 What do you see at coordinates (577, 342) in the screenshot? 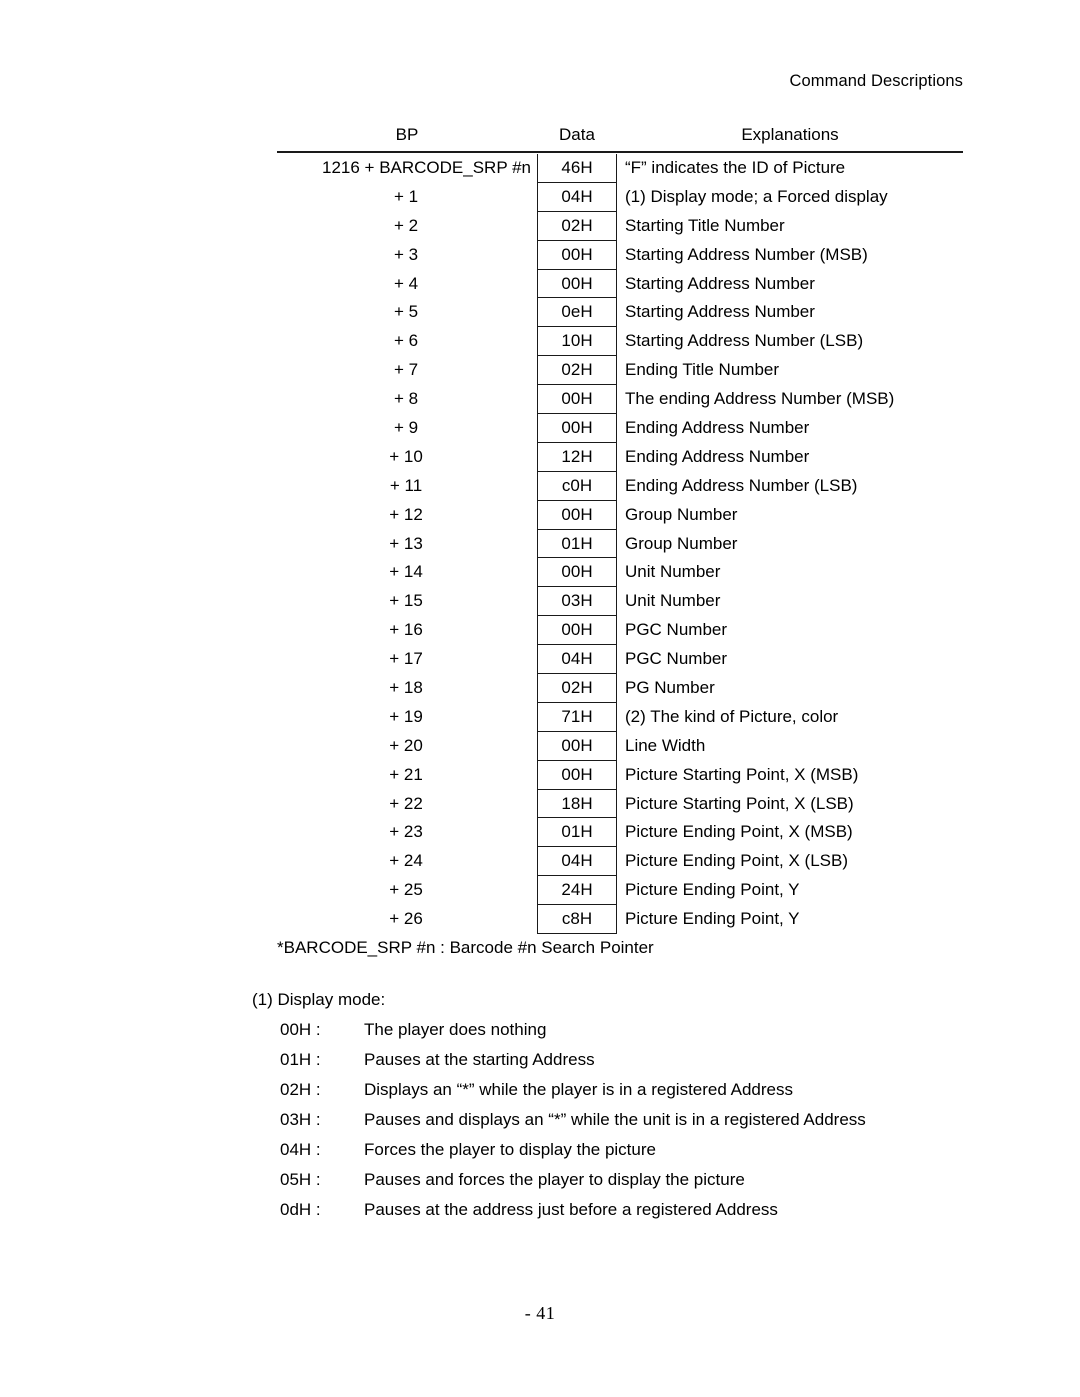
I see `cell-data: 10H` at bounding box center [577, 342].